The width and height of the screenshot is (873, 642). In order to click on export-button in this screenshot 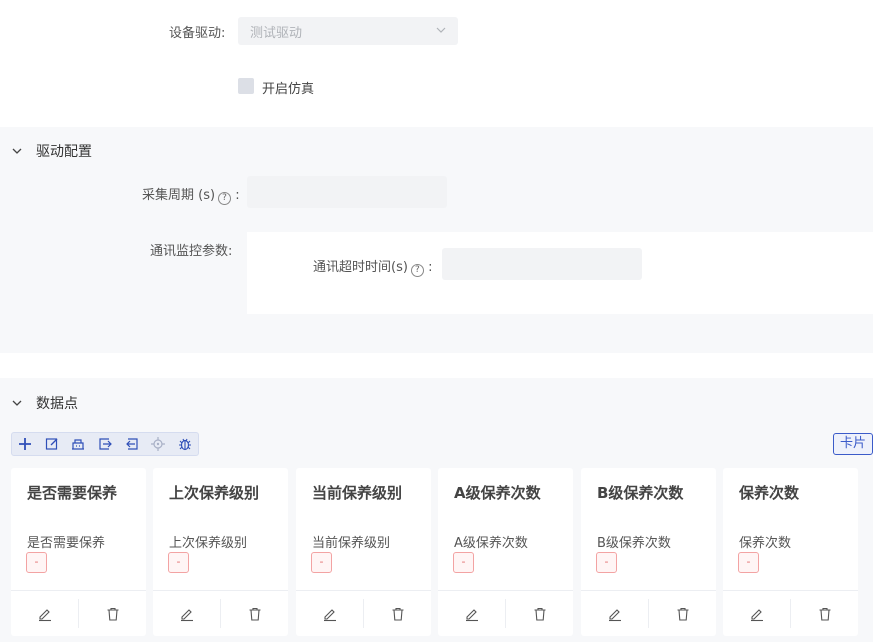, I will do `click(131, 444)`.